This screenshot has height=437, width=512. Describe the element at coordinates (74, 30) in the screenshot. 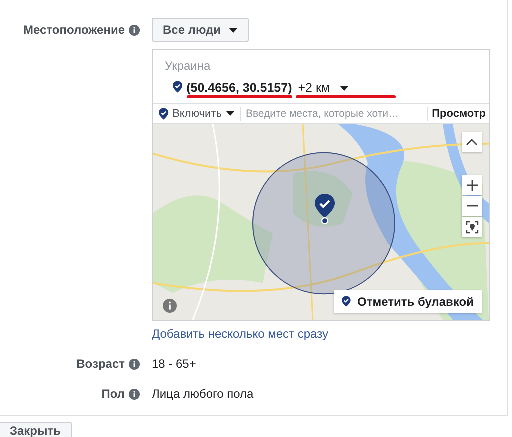

I see `field-label: Местоположение` at that location.